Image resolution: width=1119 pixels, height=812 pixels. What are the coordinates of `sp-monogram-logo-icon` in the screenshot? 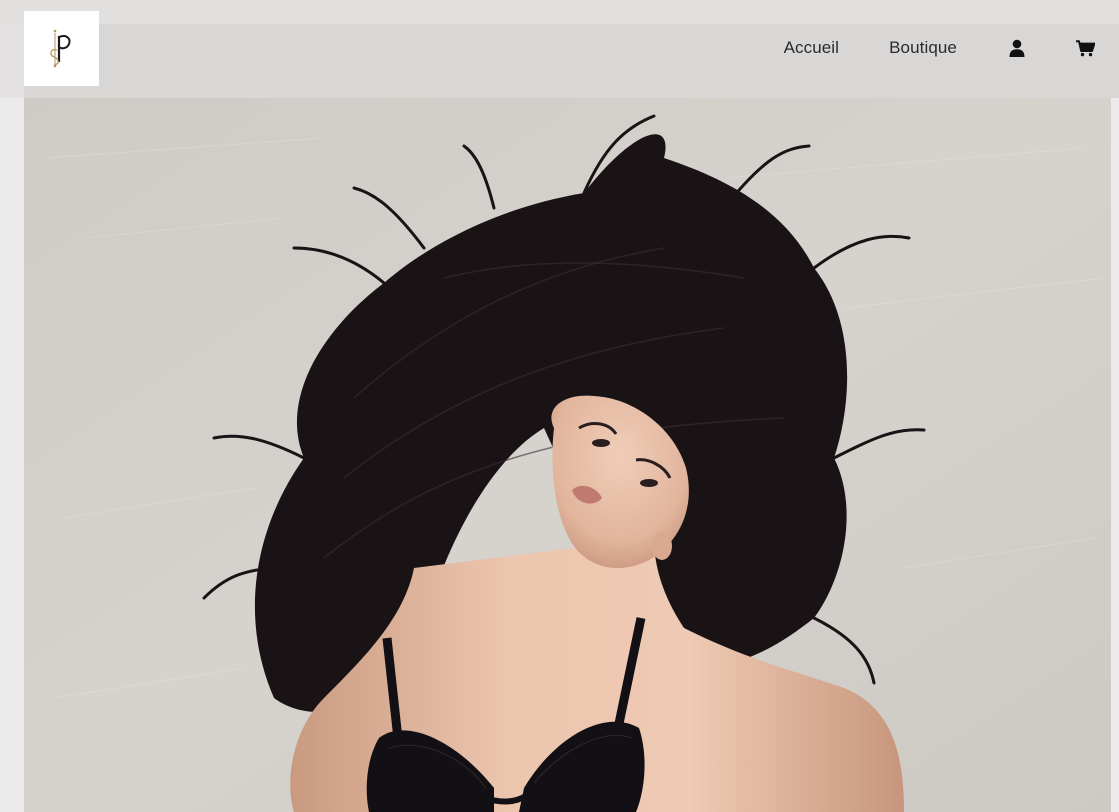 It's located at (59, 48).